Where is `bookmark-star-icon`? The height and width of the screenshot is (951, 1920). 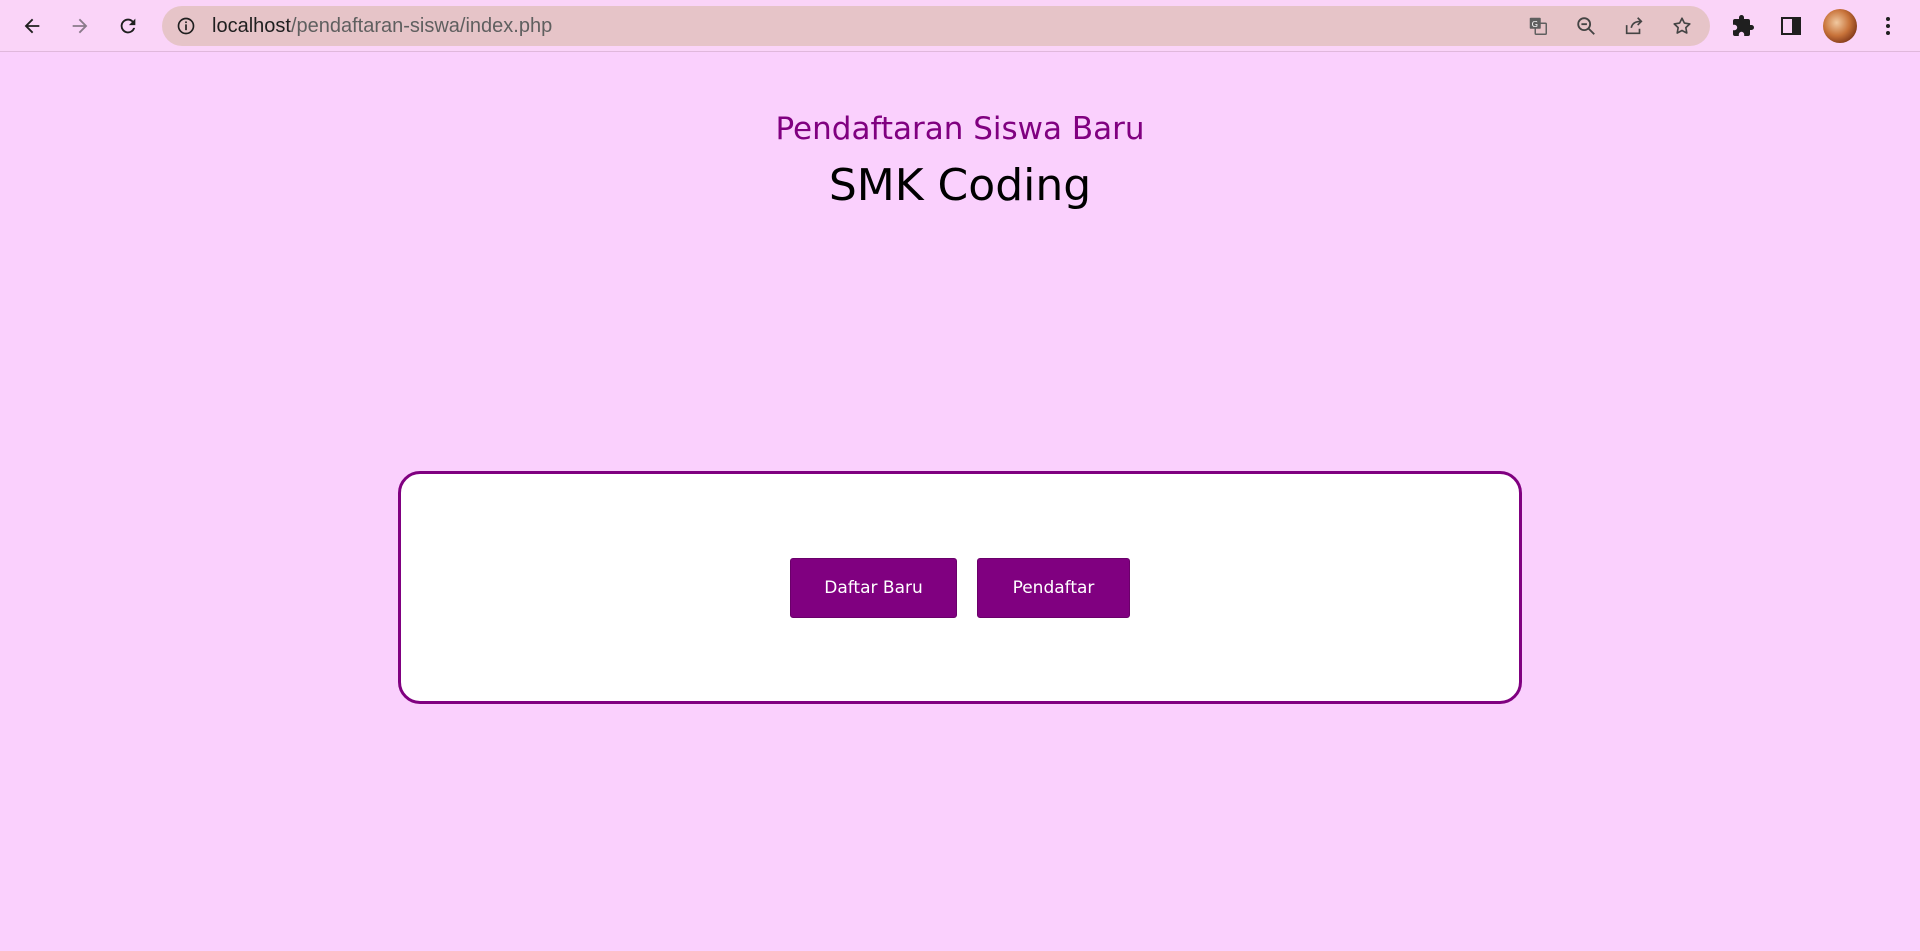 bookmark-star-icon is located at coordinates (1682, 25).